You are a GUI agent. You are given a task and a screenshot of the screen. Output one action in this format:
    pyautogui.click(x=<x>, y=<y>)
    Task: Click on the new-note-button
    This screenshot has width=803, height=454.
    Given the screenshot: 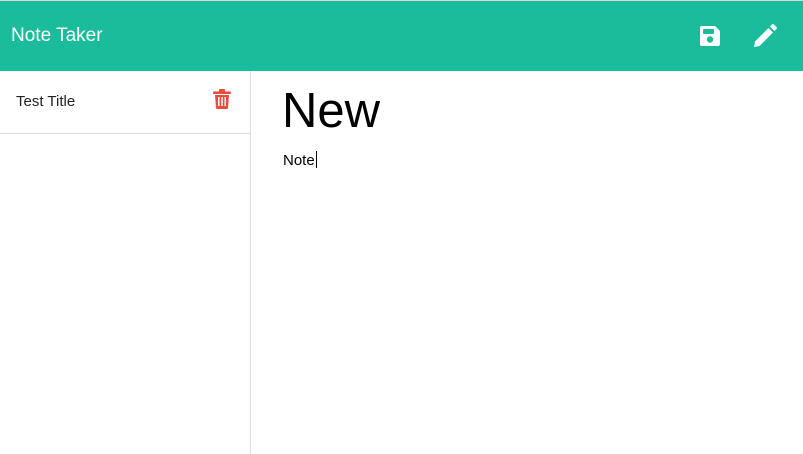 What is the action you would take?
    pyautogui.click(x=765, y=36)
    